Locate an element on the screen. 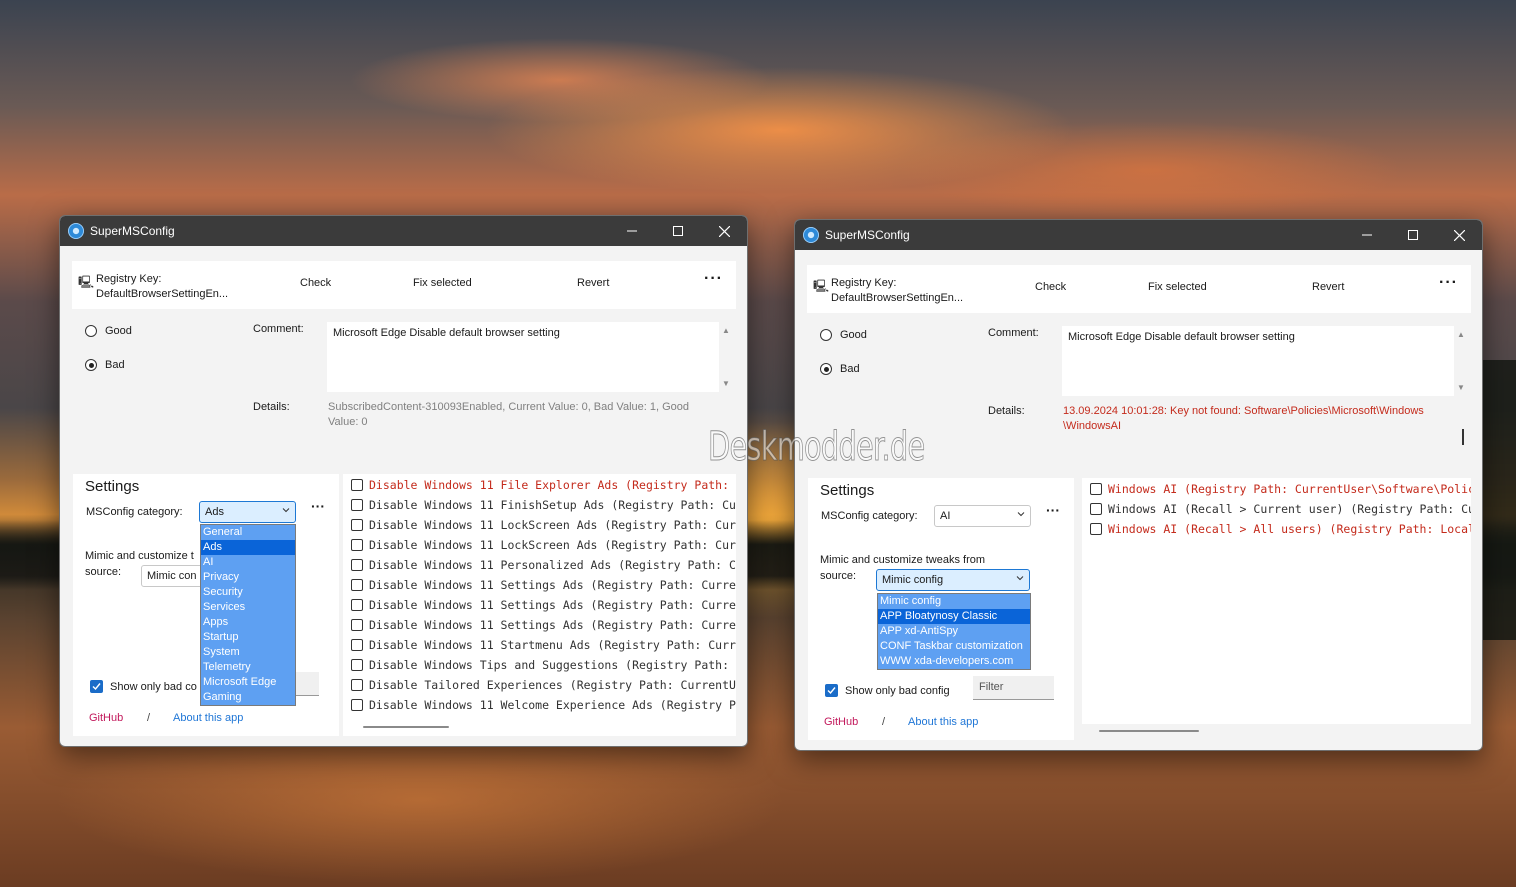  dropdown-option: AI is located at coordinates (248, 562).